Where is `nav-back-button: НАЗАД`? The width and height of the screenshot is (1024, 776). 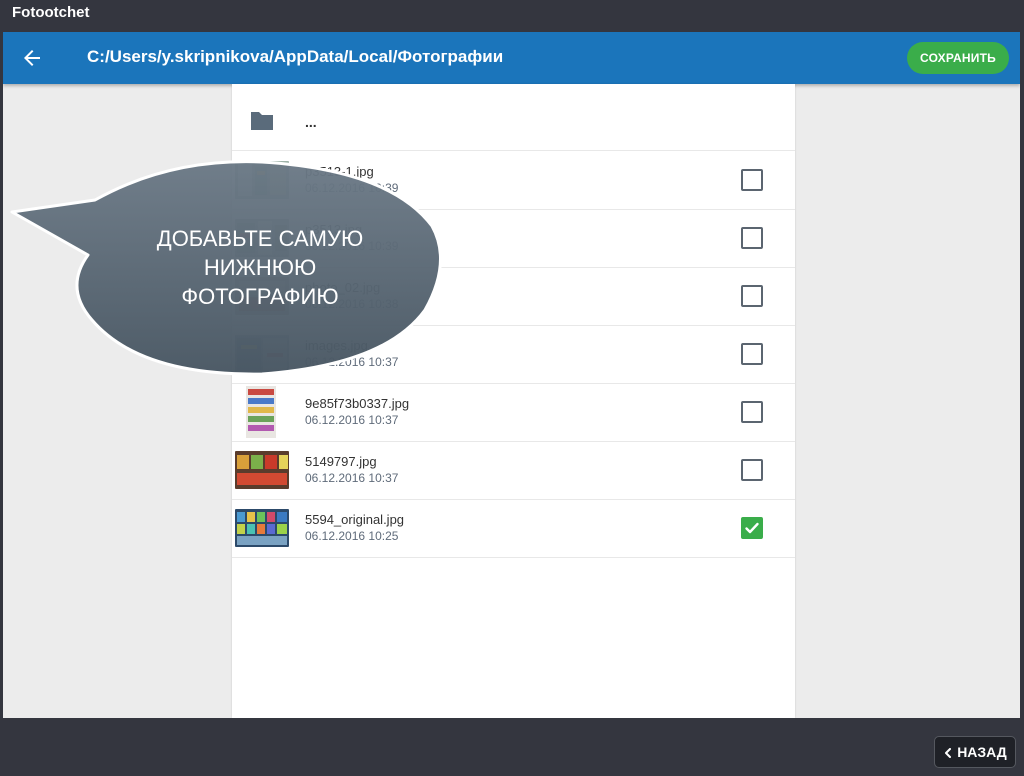
nav-back-button: НАЗАД is located at coordinates (975, 752).